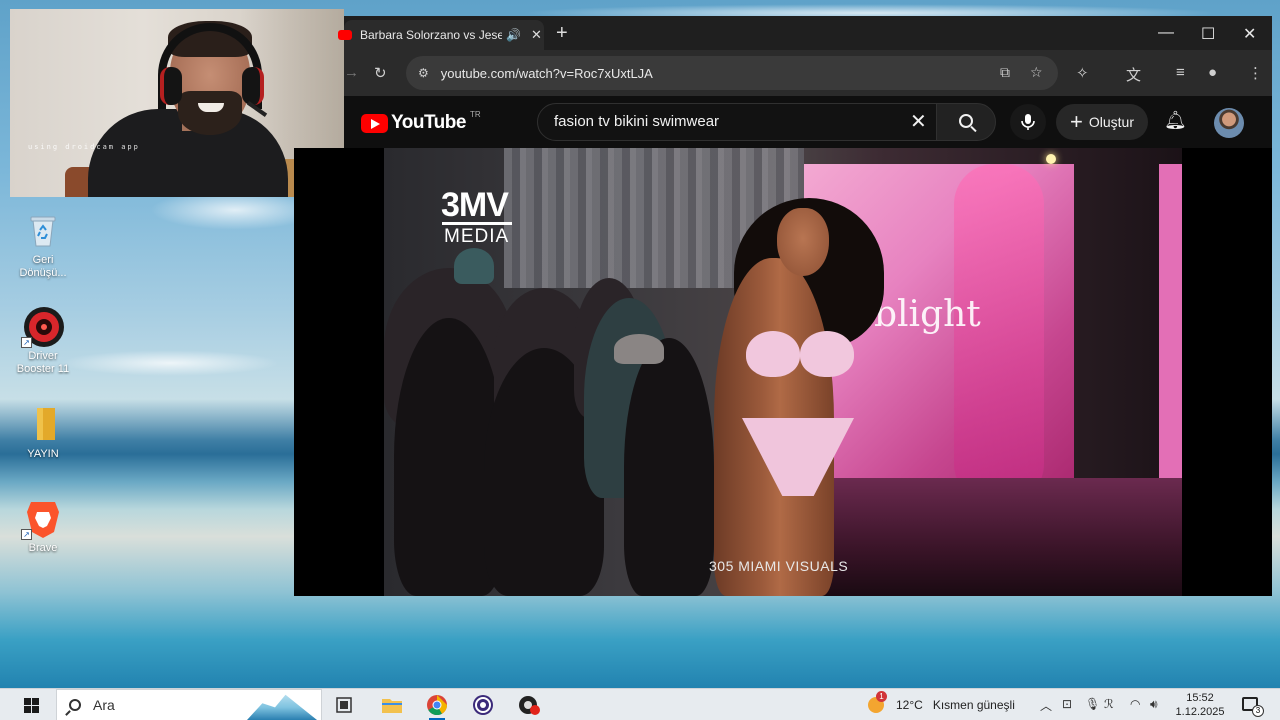  What do you see at coordinates (1200, 698) in the screenshot?
I see `clock-time: 15:52` at bounding box center [1200, 698].